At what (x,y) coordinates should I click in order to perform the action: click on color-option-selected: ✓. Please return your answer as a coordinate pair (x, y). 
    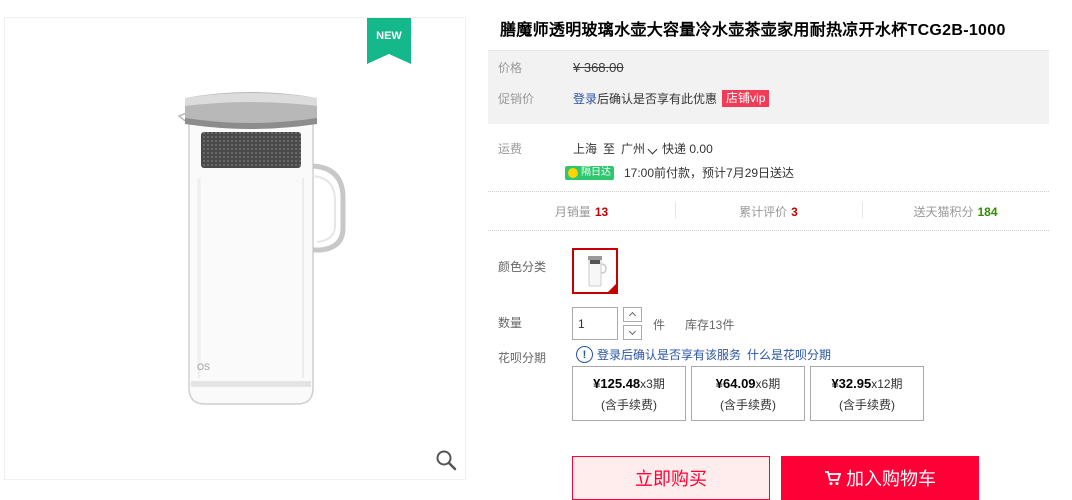
    Looking at the image, I should click on (595, 271).